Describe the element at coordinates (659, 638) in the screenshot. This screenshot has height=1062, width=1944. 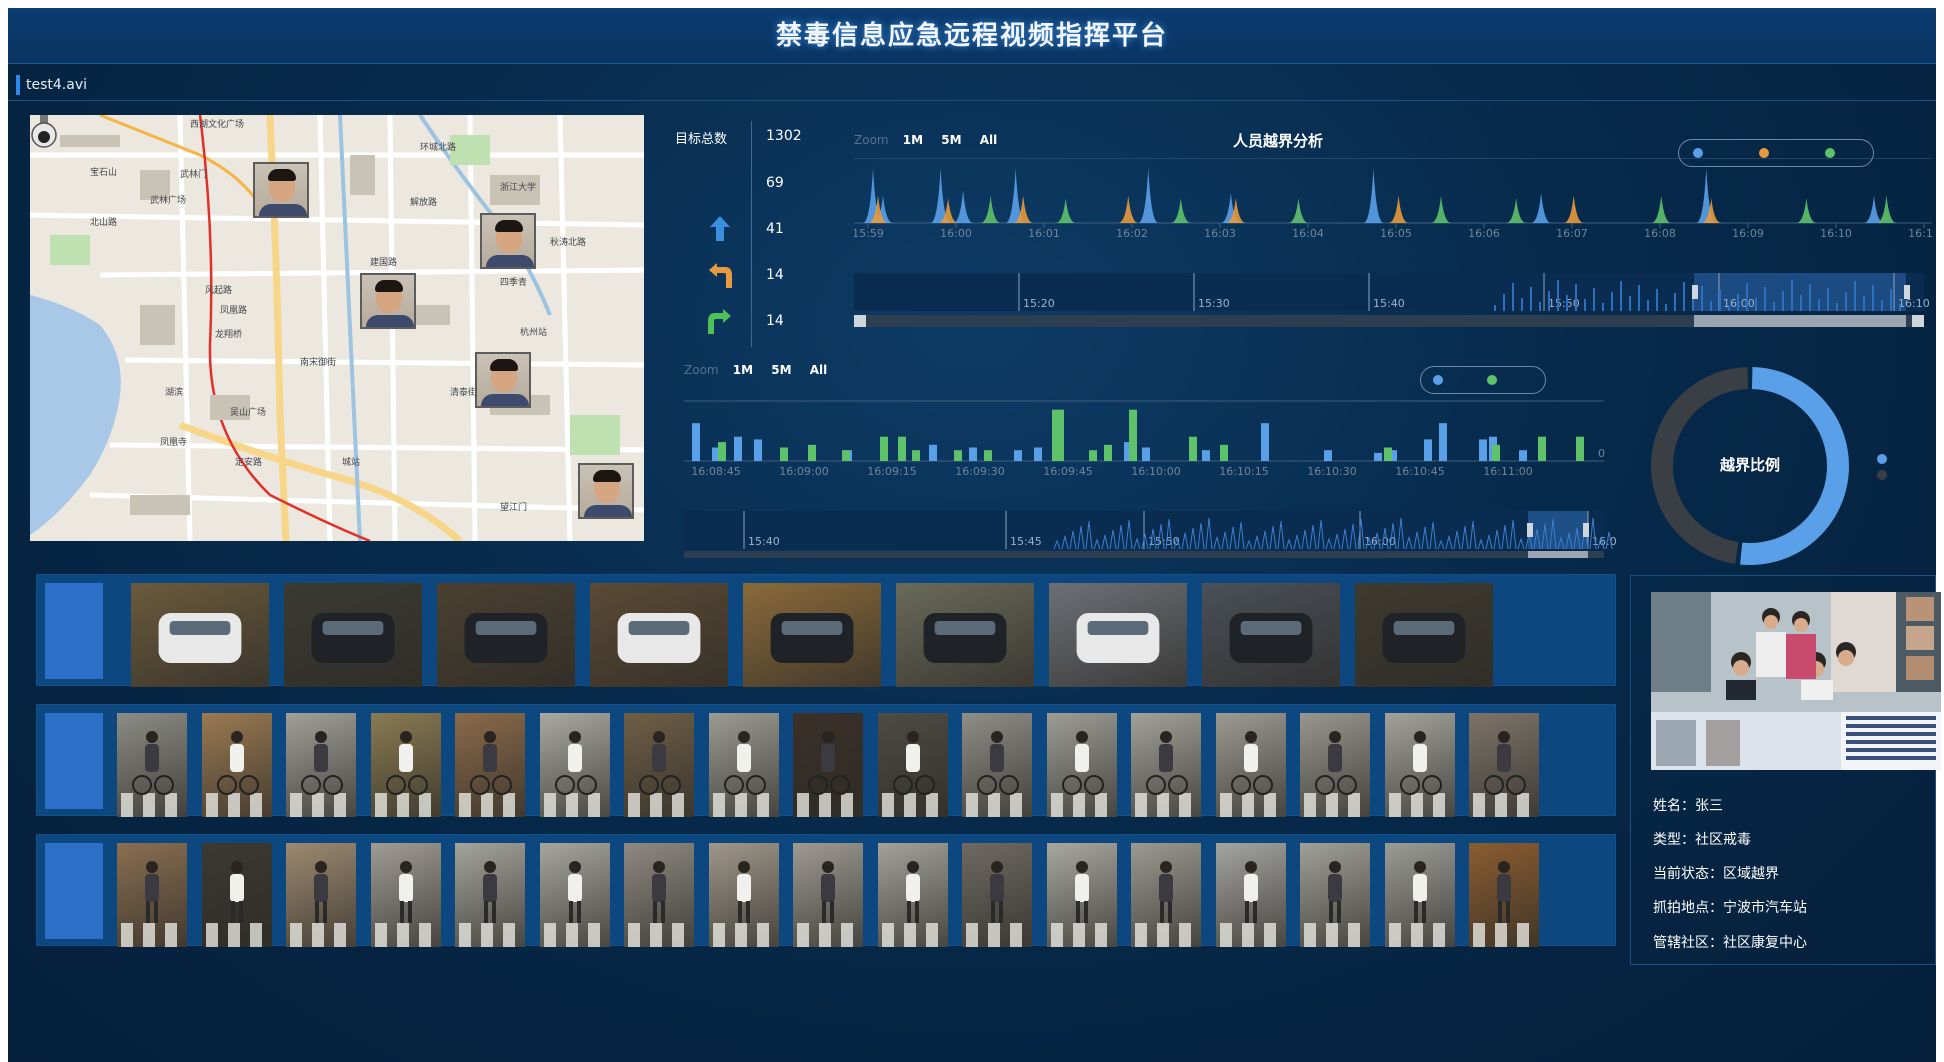
I see `vehicle-shape` at that location.